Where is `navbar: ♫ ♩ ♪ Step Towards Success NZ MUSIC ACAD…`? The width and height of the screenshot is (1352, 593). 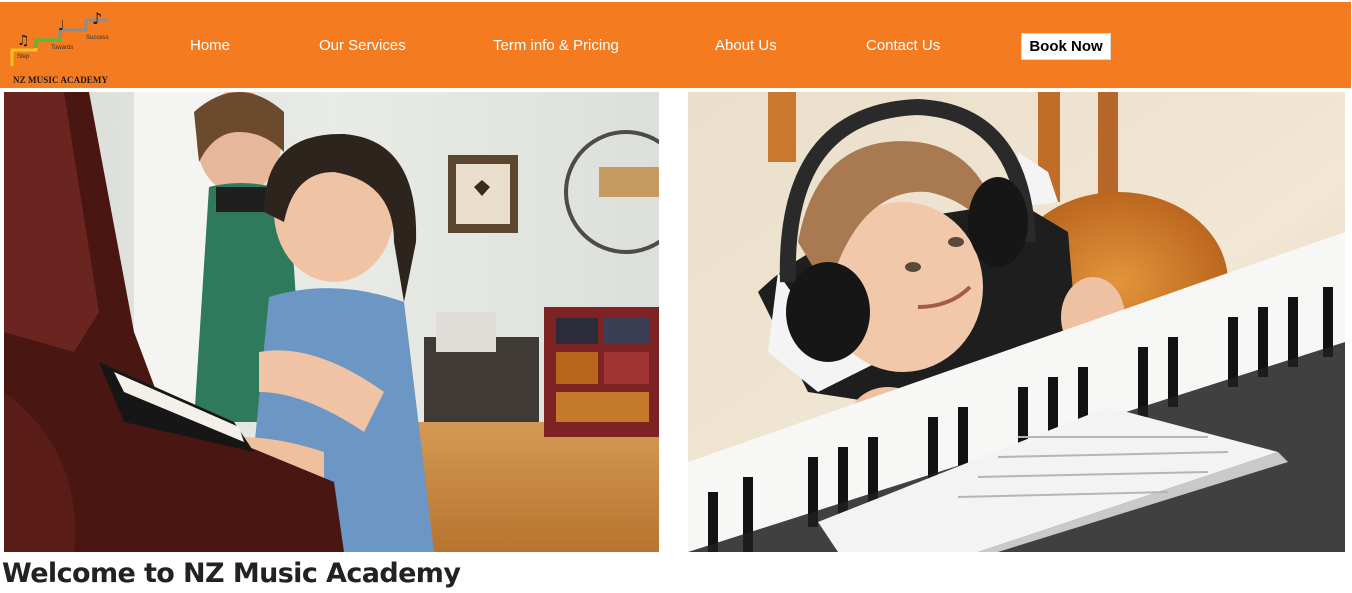 navbar: ♫ ♩ ♪ Step Towards Success NZ MUSIC ACAD… is located at coordinates (675, 45).